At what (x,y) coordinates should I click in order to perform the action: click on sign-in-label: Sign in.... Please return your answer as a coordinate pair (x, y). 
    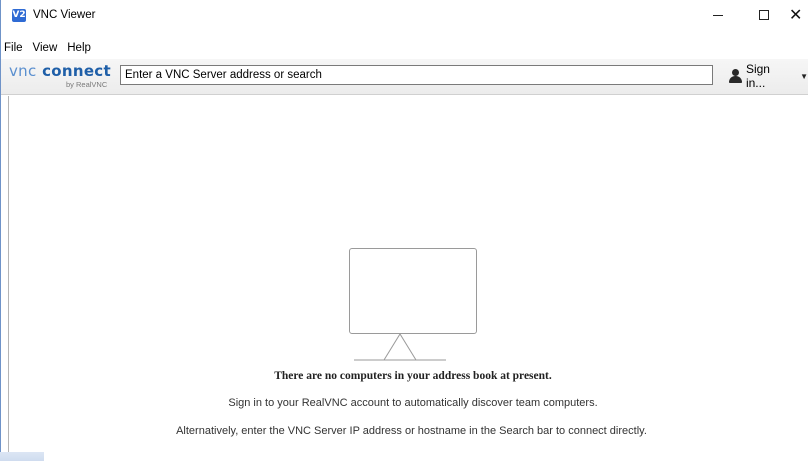
    Looking at the image, I should click on (757, 76).